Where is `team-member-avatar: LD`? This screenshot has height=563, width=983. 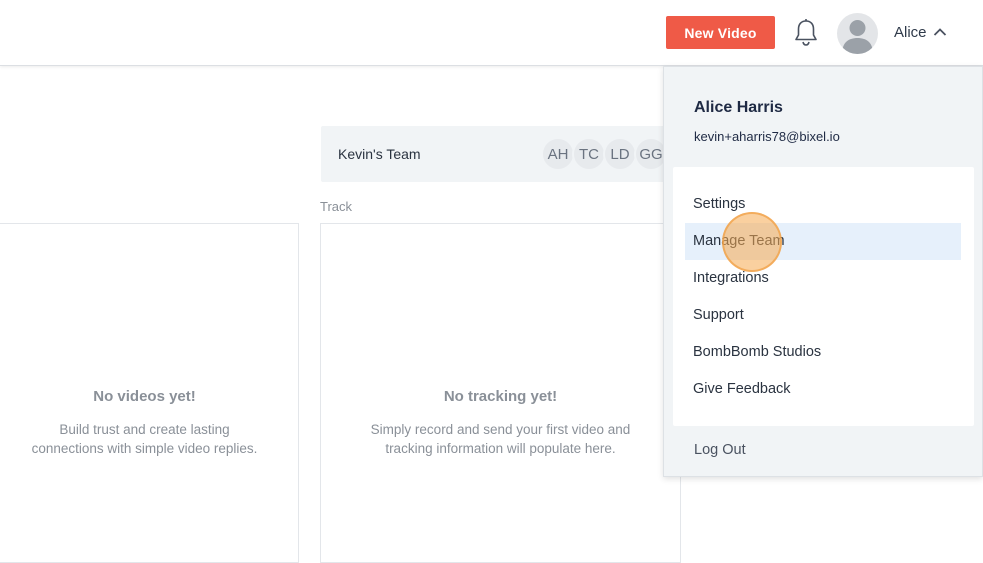
team-member-avatar: LD is located at coordinates (620, 154).